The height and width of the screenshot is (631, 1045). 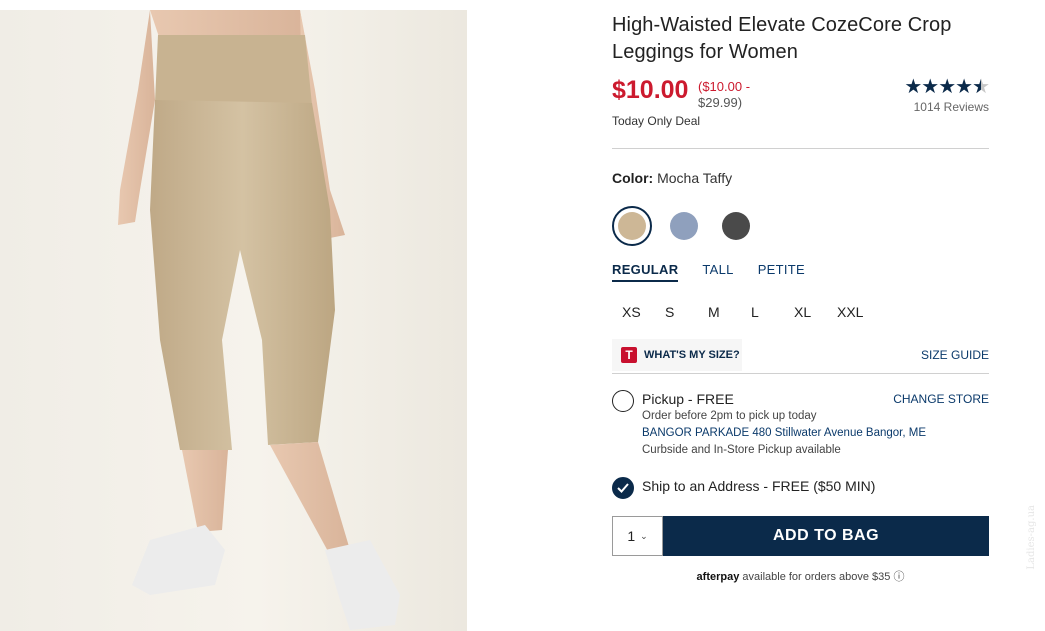 What do you see at coordinates (623, 401) in the screenshot?
I see `pickup-radio` at bounding box center [623, 401].